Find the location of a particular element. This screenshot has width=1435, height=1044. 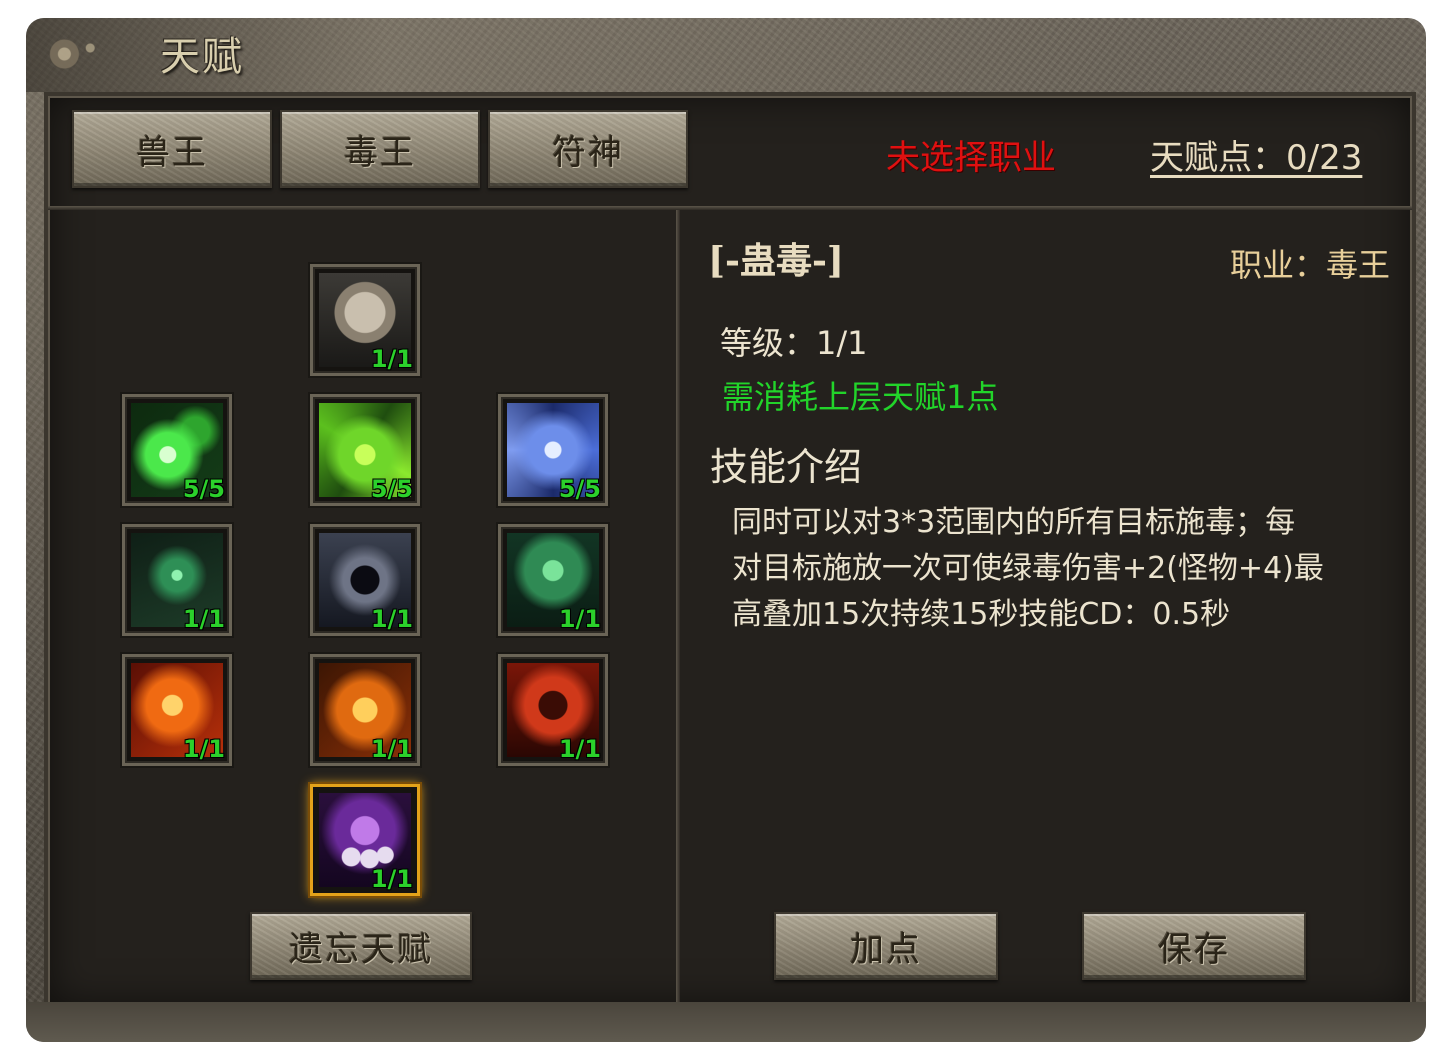

talent-points: 天赋点：0/23 is located at coordinates (1256, 158).